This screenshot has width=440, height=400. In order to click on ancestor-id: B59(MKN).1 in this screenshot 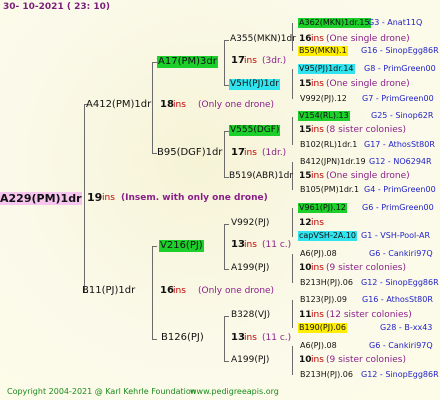, I will do `click(323, 51)`.